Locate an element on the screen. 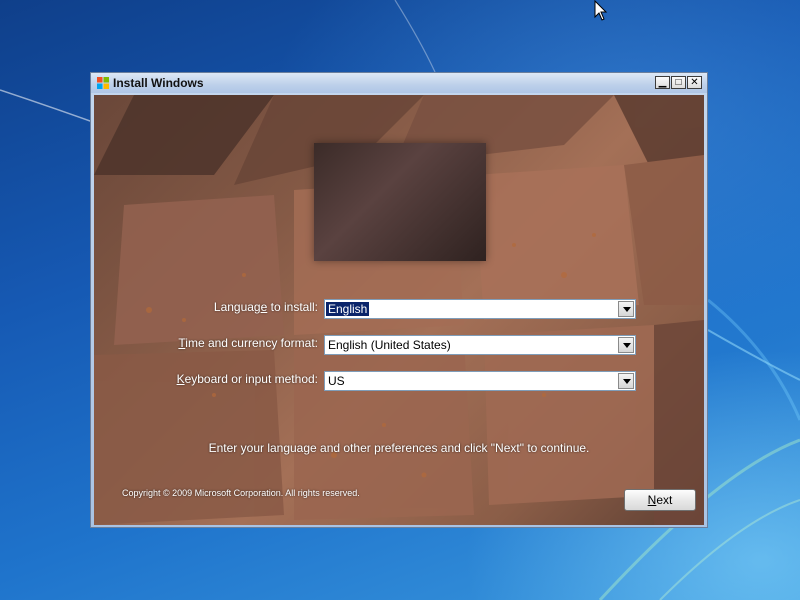  minimize-button: ▁ is located at coordinates (662, 82).